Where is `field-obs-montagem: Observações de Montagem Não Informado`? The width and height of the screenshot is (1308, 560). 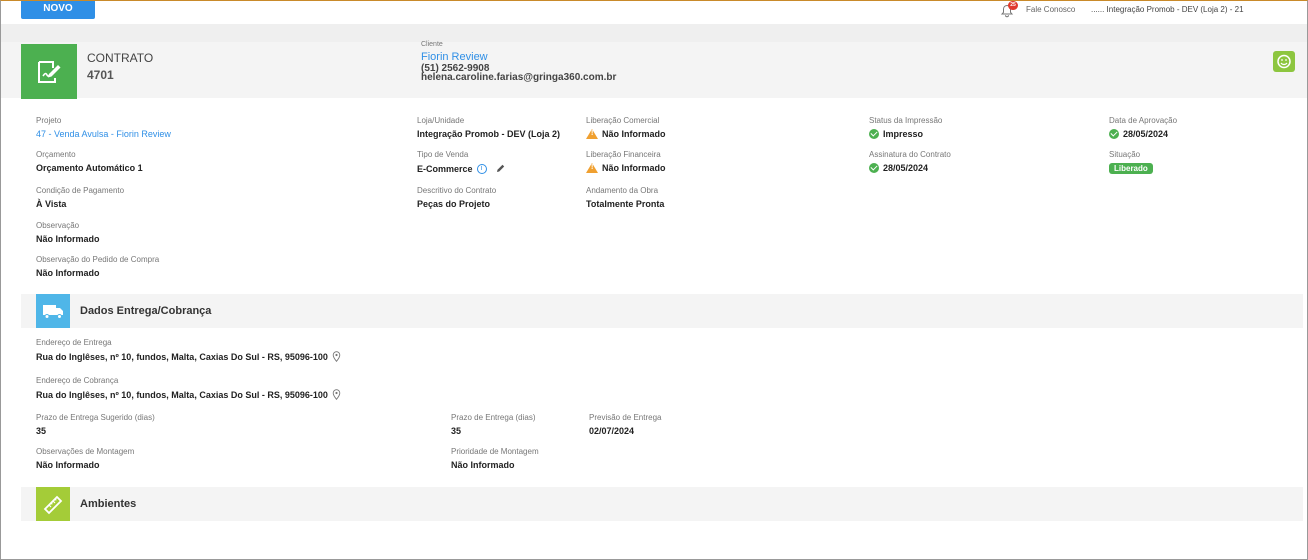
field-obs-montagem: Observações de Montagem Não Informado is located at coordinates (85, 458).